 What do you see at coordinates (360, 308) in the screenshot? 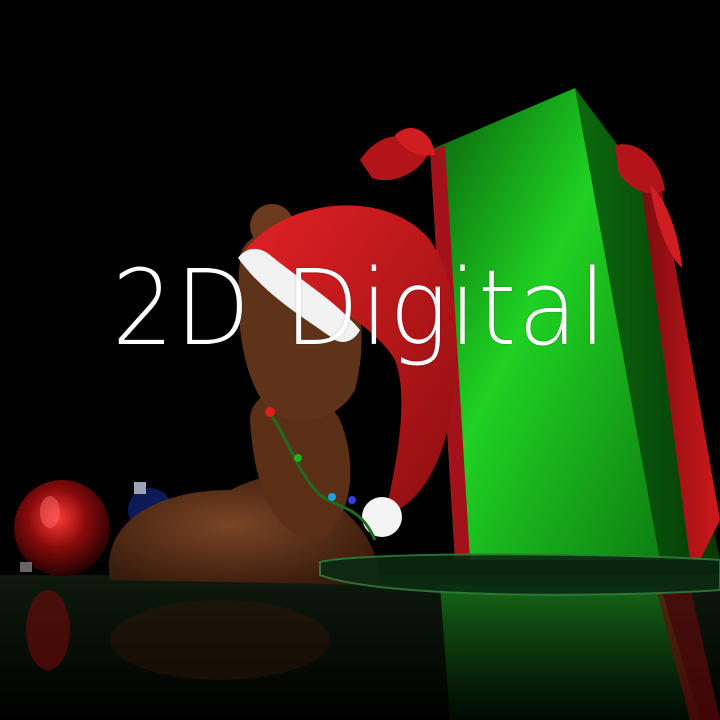
I see `title-text: 2D Digital` at bounding box center [360, 308].